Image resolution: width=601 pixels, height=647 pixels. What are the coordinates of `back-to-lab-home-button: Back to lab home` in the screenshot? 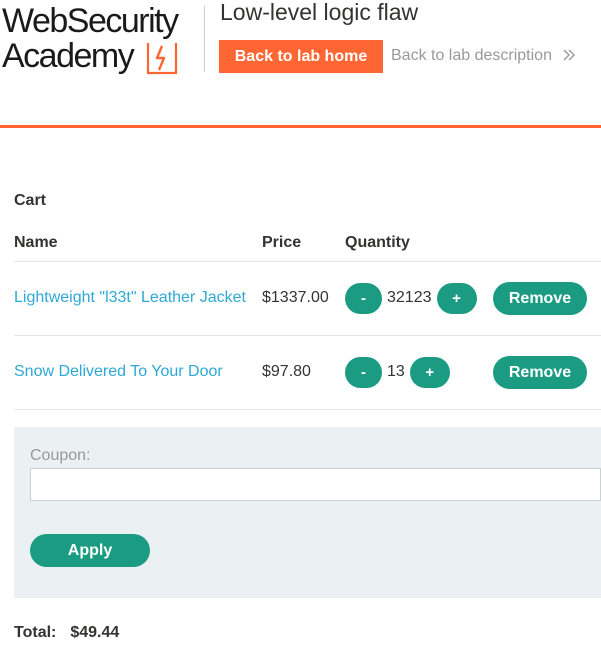 It's located at (301, 56).